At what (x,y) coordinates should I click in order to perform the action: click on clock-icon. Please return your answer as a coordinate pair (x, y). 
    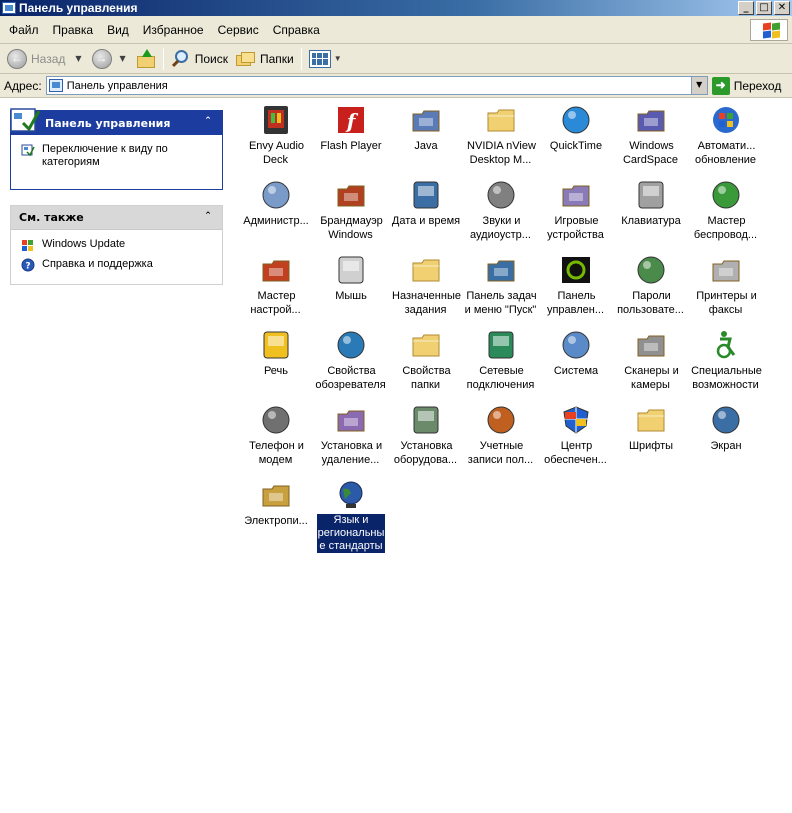
    Looking at the image, I should click on (426, 195).